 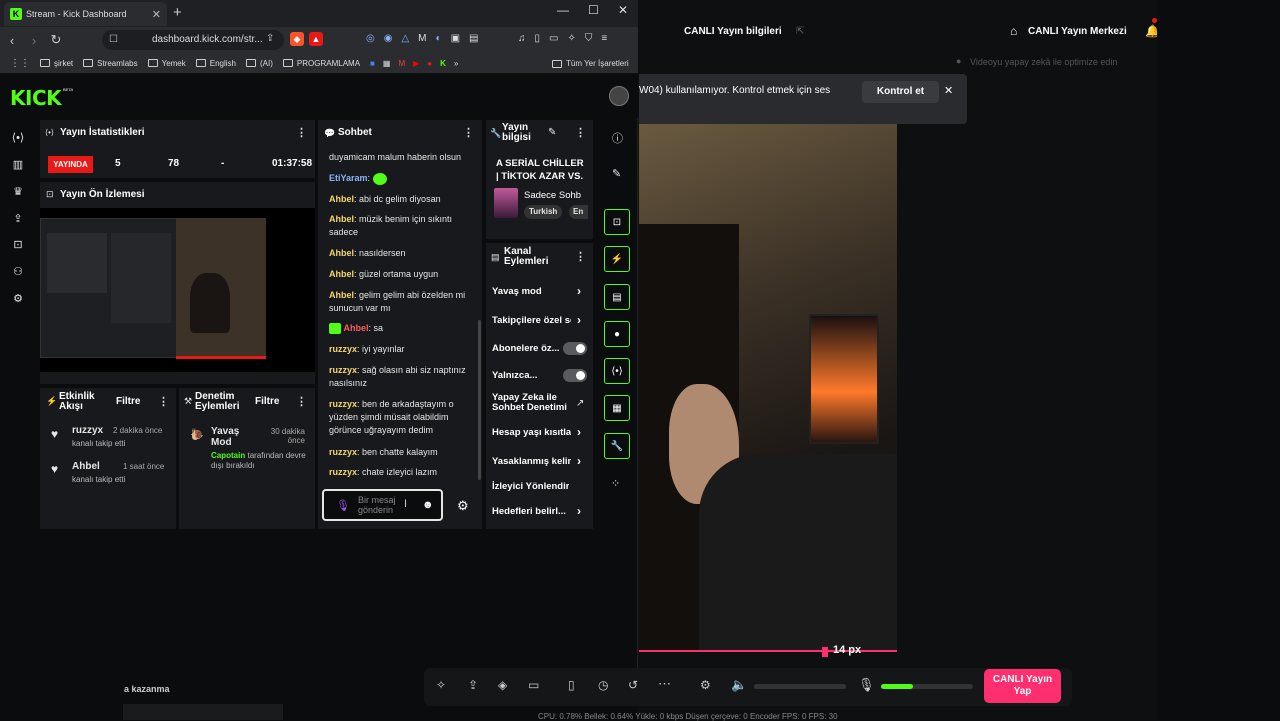 What do you see at coordinates (543, 212) in the screenshot?
I see `tag-turkish: Turkish` at bounding box center [543, 212].